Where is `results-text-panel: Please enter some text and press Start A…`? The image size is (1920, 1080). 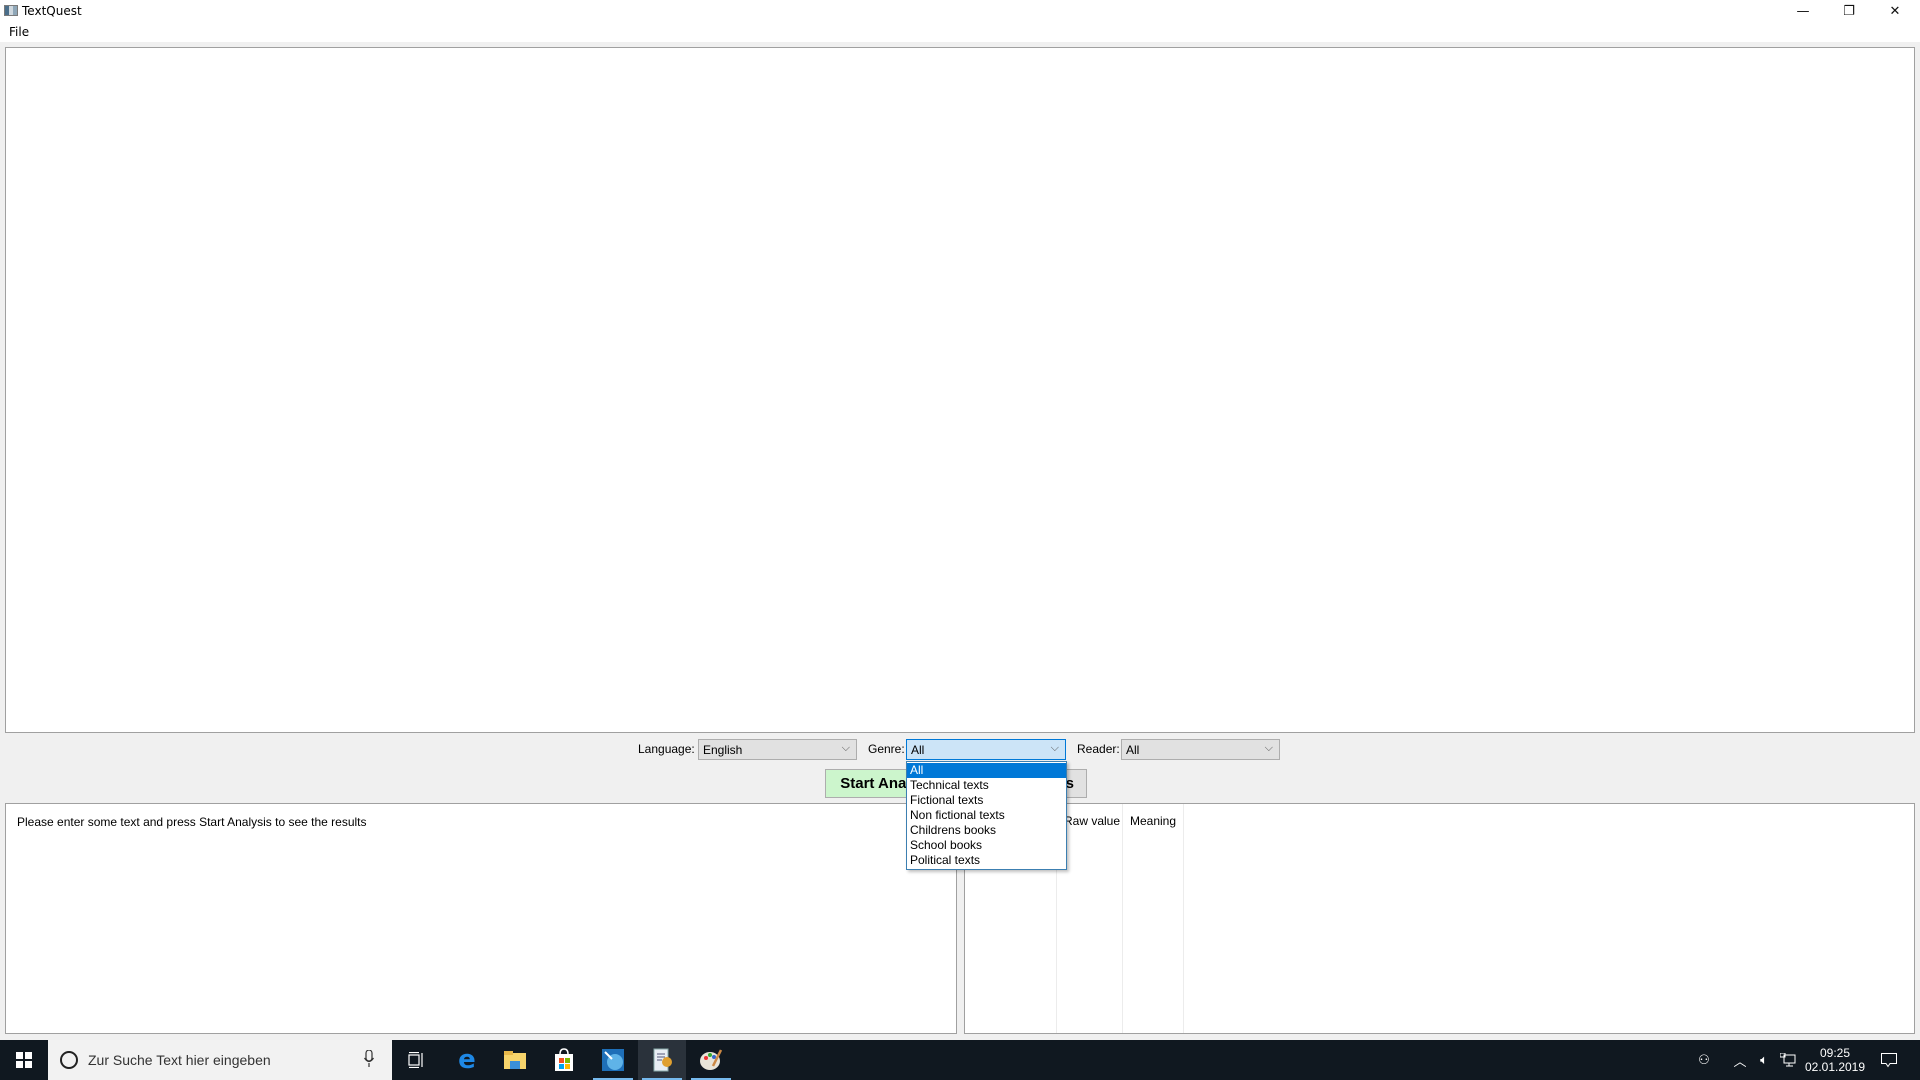 results-text-panel: Please enter some text and press Start A… is located at coordinates (481, 918).